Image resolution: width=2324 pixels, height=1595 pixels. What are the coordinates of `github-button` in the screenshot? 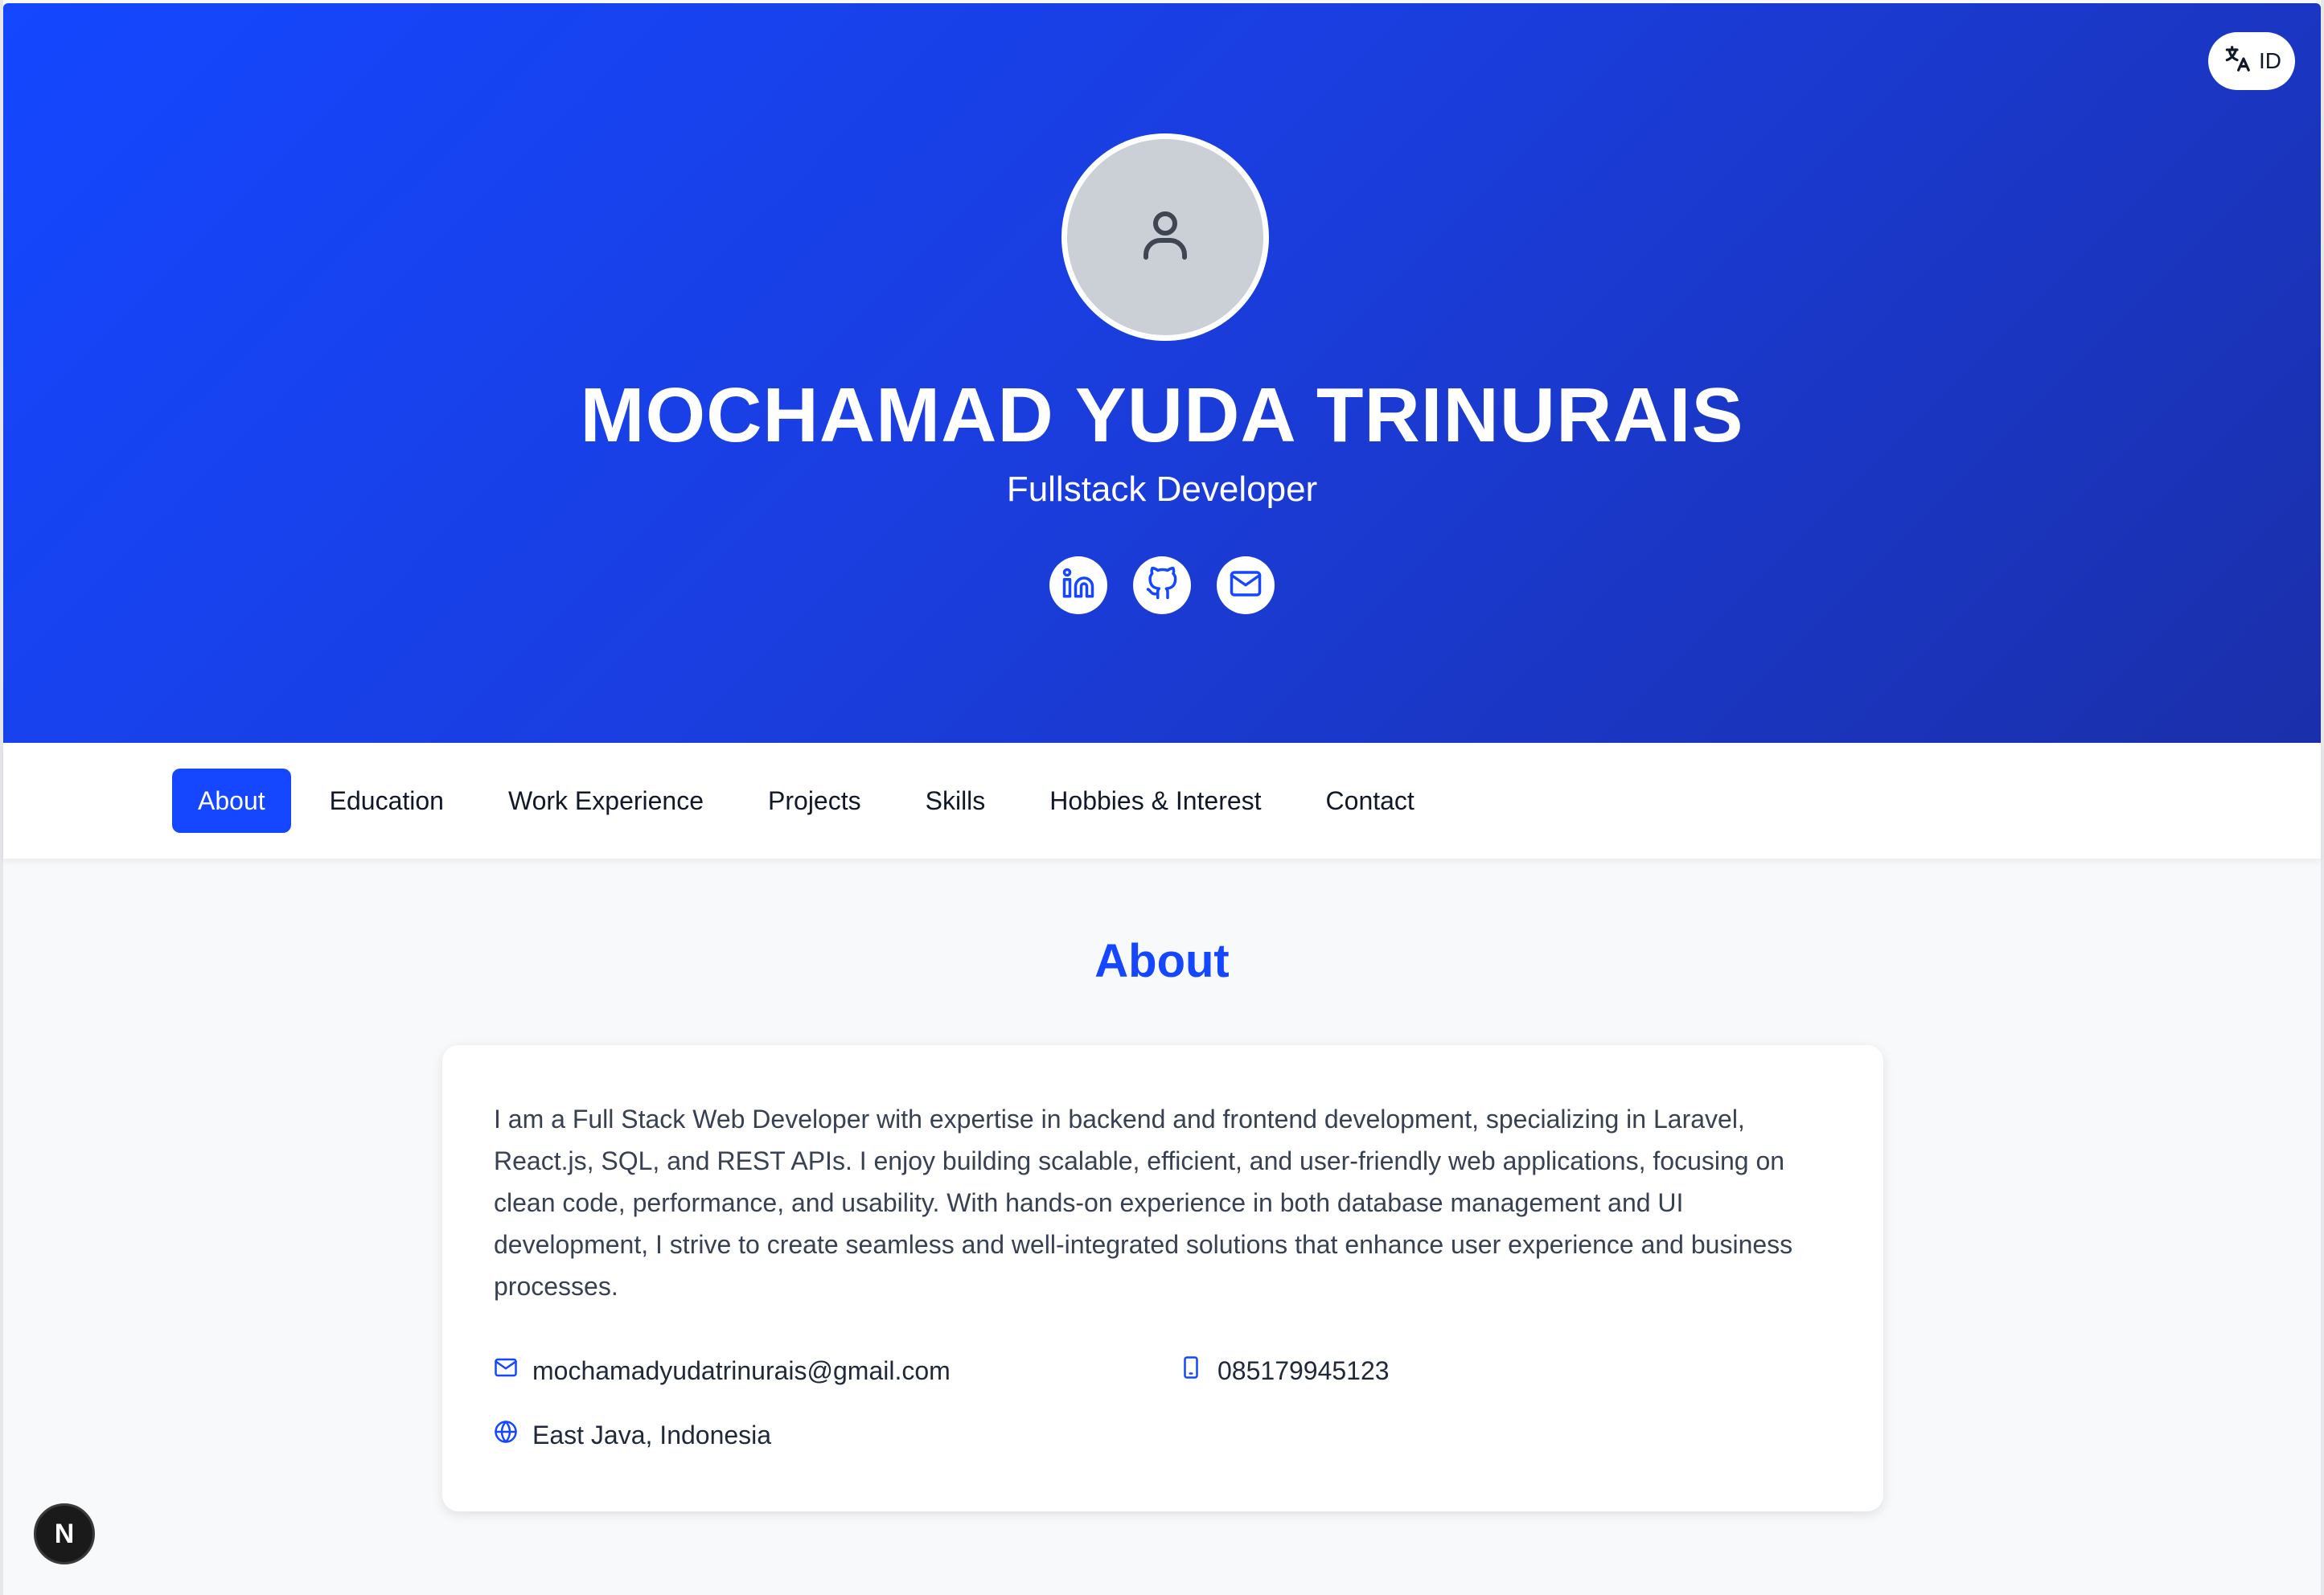 It's located at (1162, 585).